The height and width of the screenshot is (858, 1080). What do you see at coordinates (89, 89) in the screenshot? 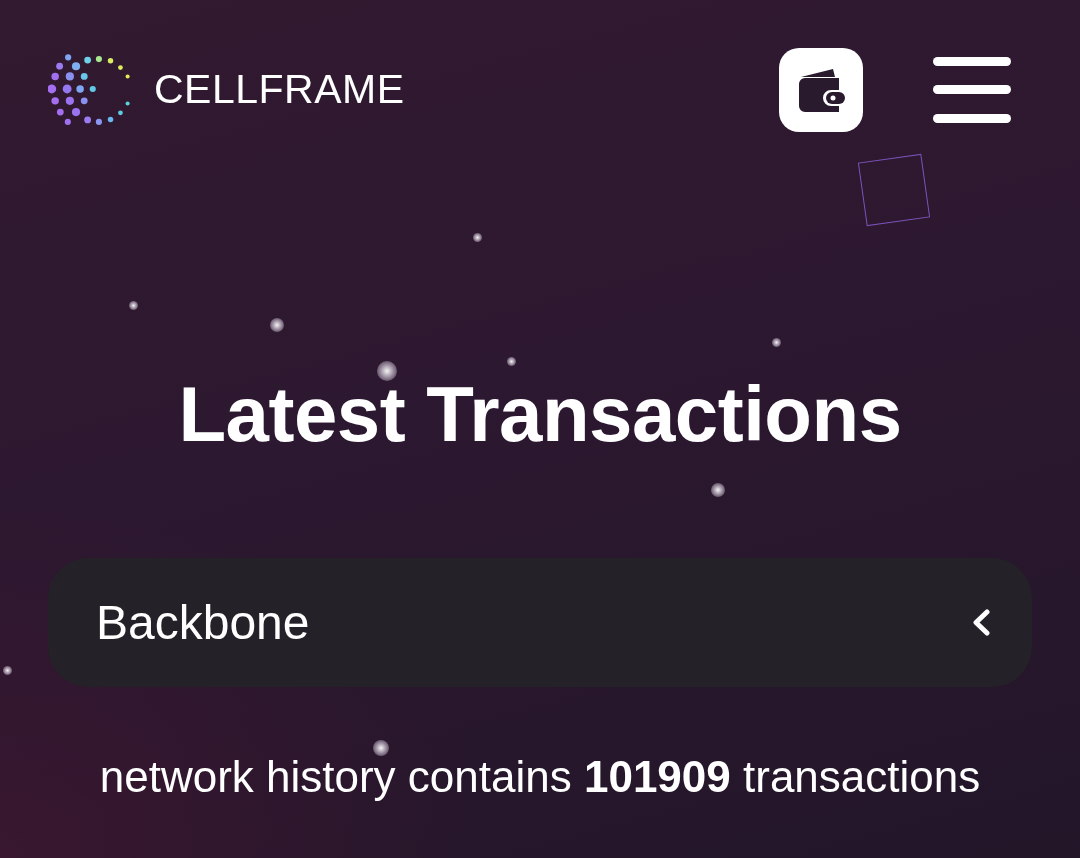
I see `dotted-circle-logo-icon` at bounding box center [89, 89].